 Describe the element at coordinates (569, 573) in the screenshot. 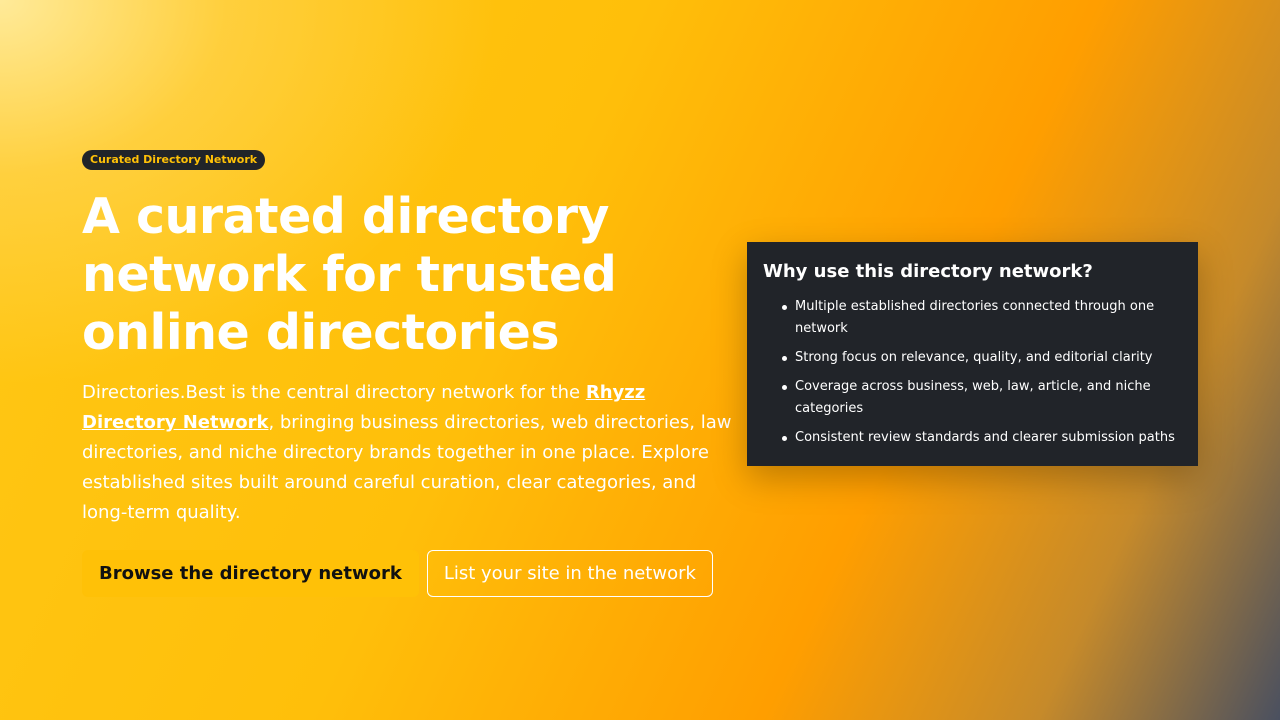

I see `list-site-button: List your site in the network` at that location.